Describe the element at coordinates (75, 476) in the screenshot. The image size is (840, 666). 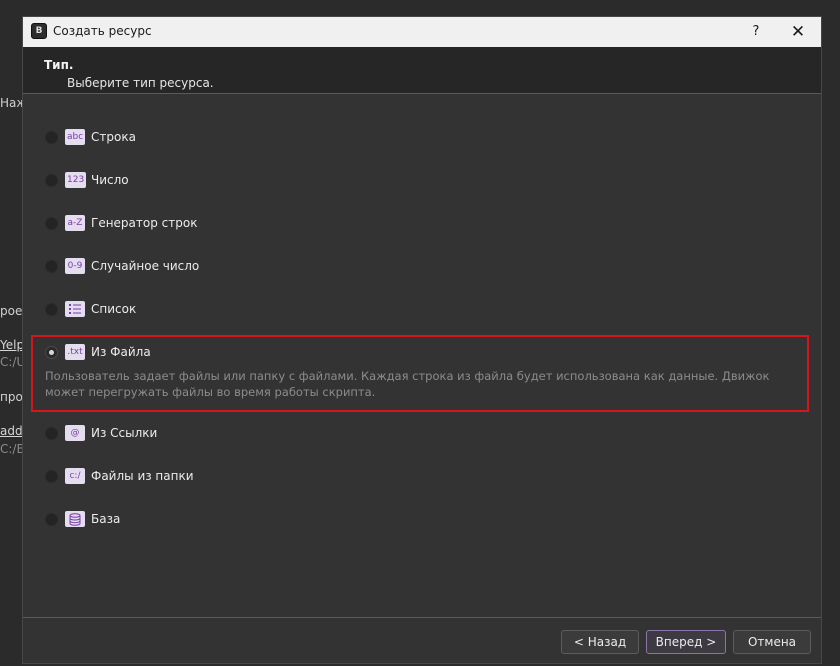
I see `folder-type-icon: c:/` at that location.